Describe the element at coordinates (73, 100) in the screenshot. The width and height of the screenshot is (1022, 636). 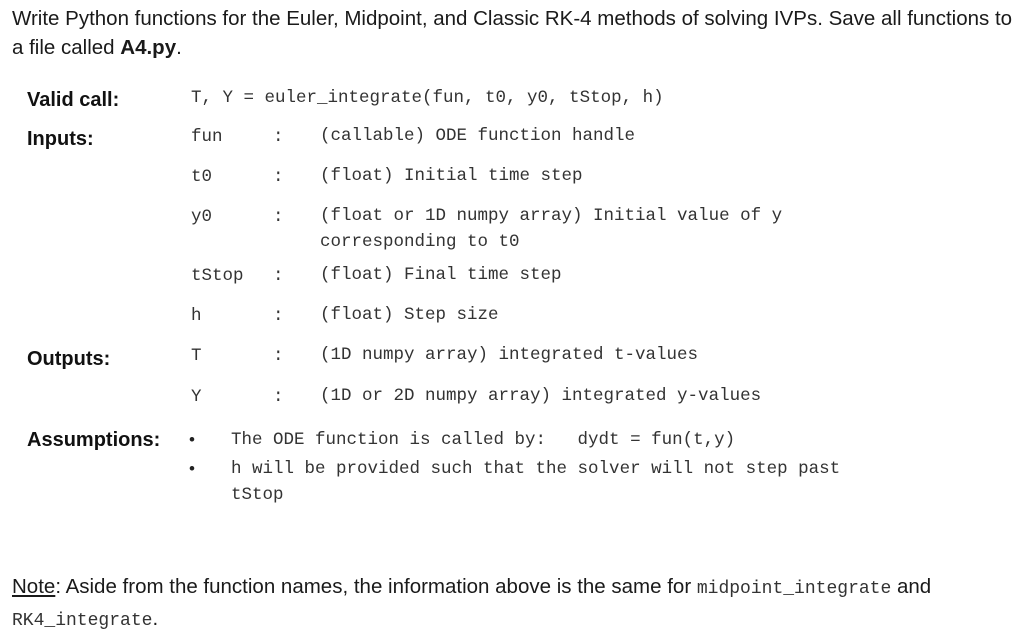
I see `valid-call-label: Valid call:` at that location.